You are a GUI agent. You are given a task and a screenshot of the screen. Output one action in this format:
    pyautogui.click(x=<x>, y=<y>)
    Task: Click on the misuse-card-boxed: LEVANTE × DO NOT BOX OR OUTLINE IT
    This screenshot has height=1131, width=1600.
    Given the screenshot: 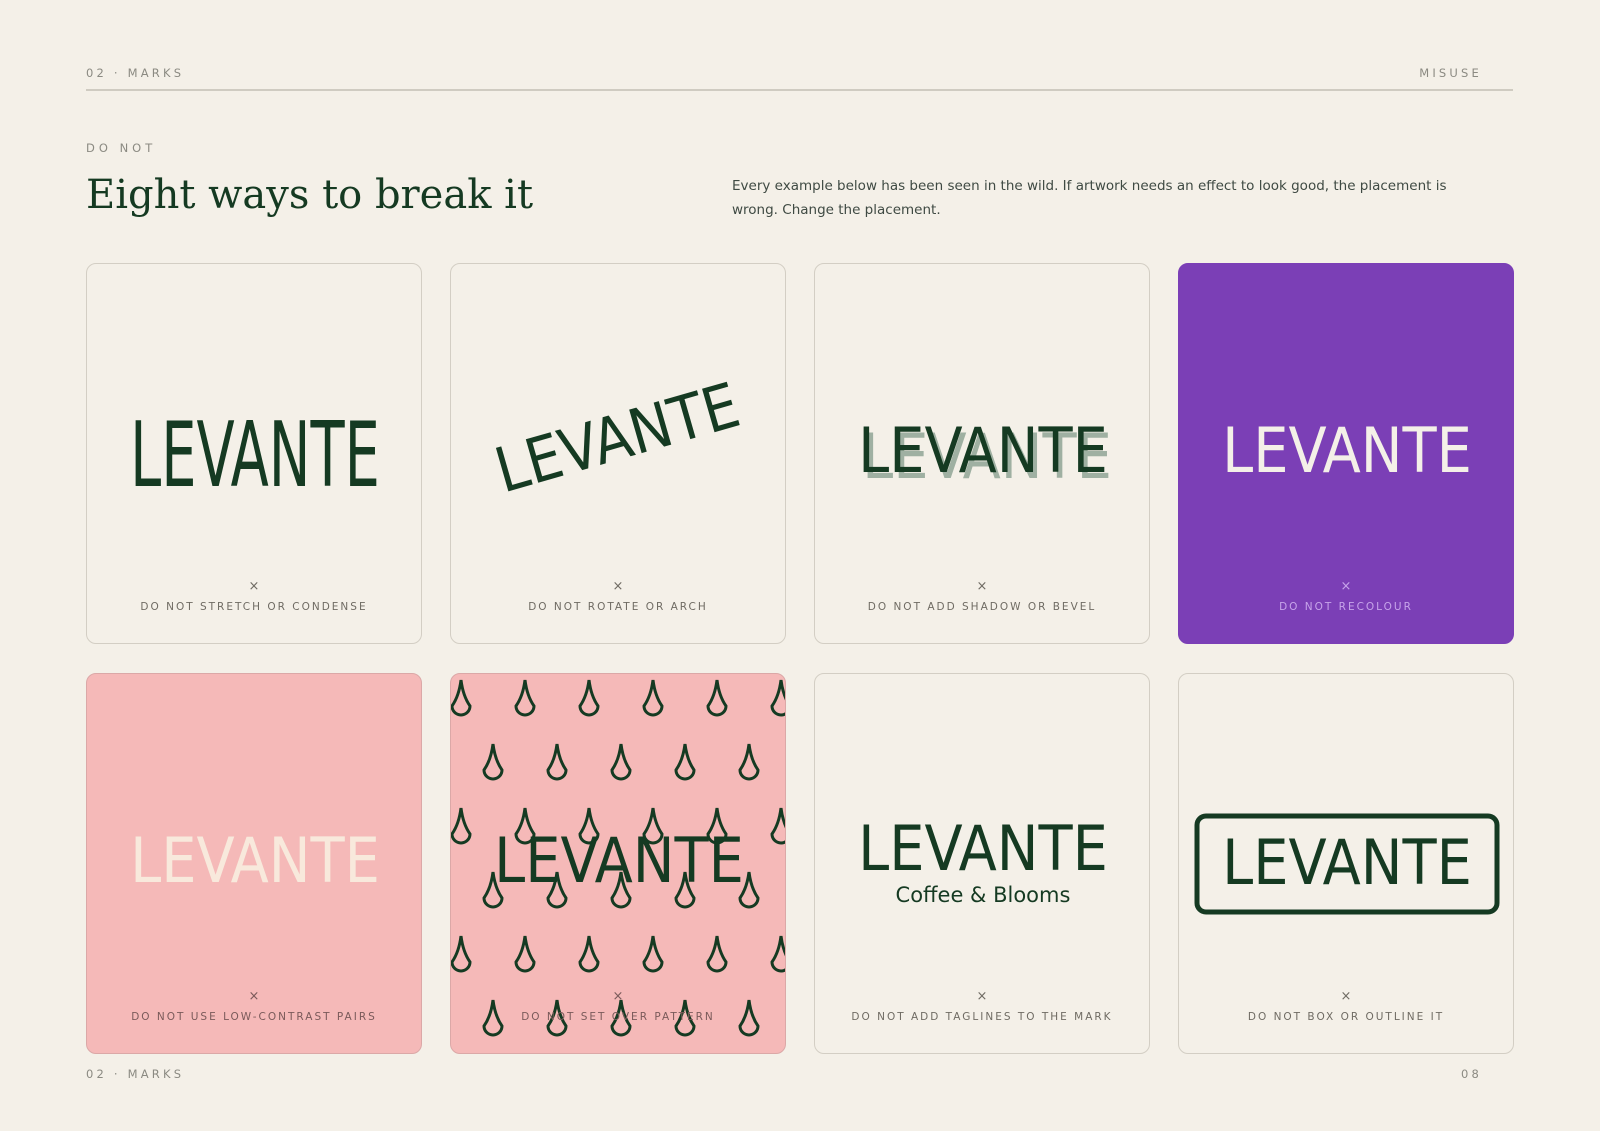 What is the action you would take?
    pyautogui.click(x=1346, y=863)
    